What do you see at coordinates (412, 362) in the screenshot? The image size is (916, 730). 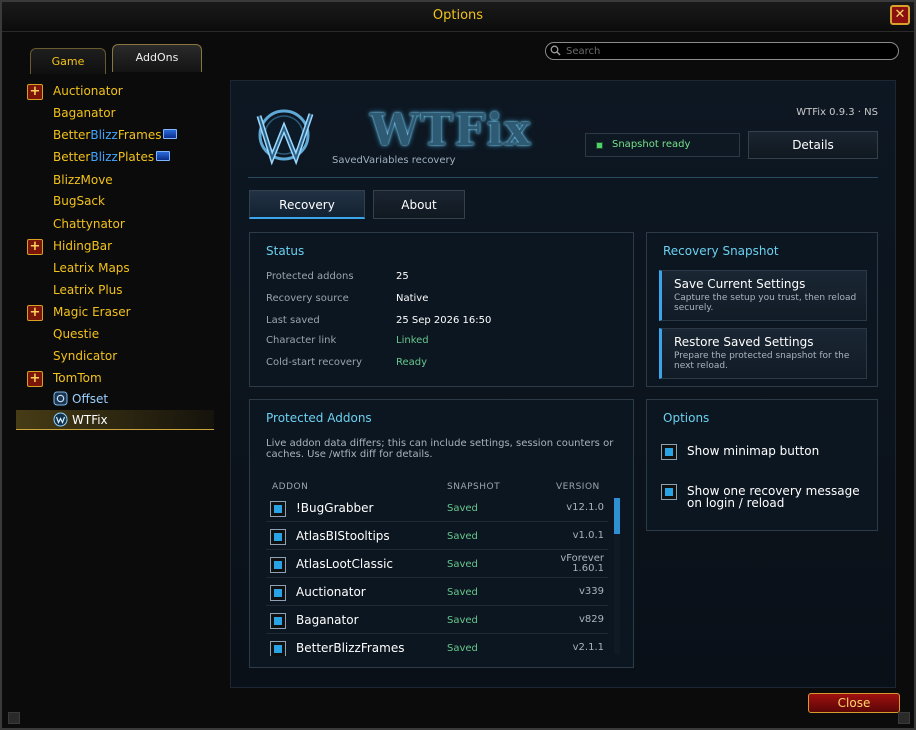 I see `status-value: Ready` at bounding box center [412, 362].